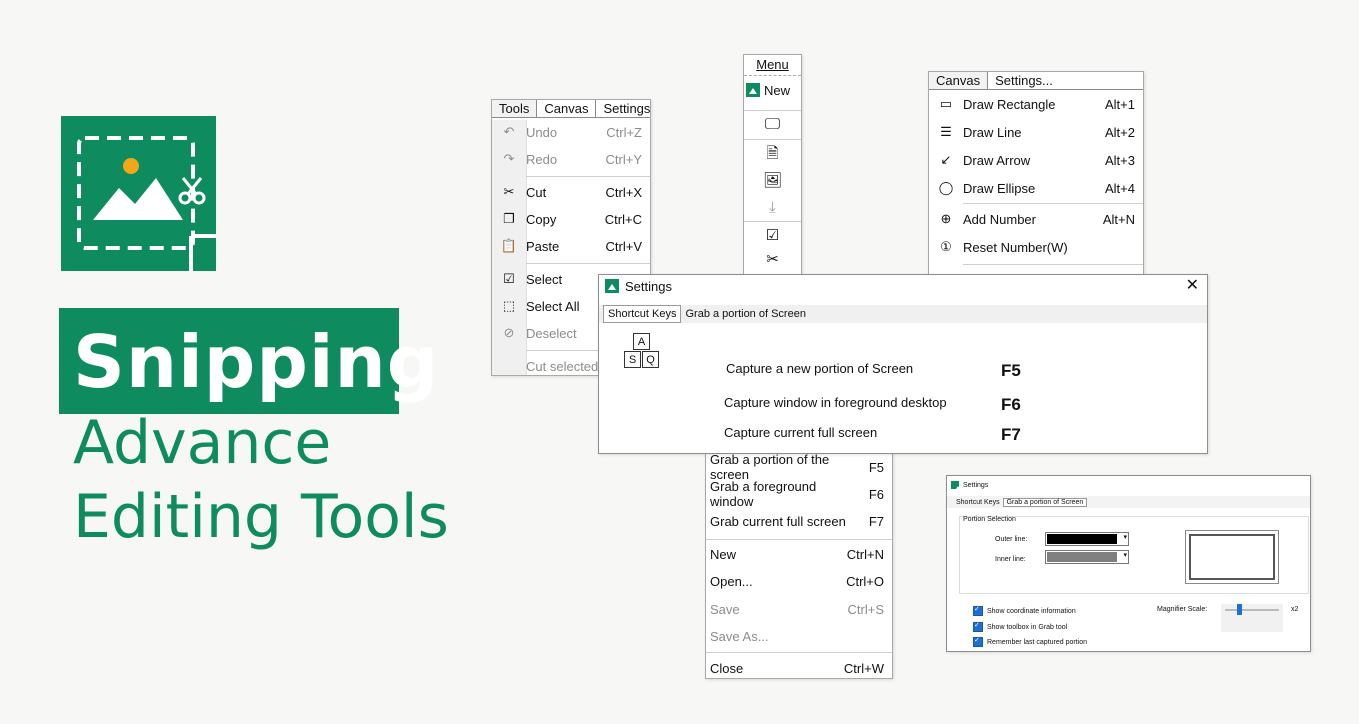  I want to click on magnifier-value: x2, so click(1295, 609).